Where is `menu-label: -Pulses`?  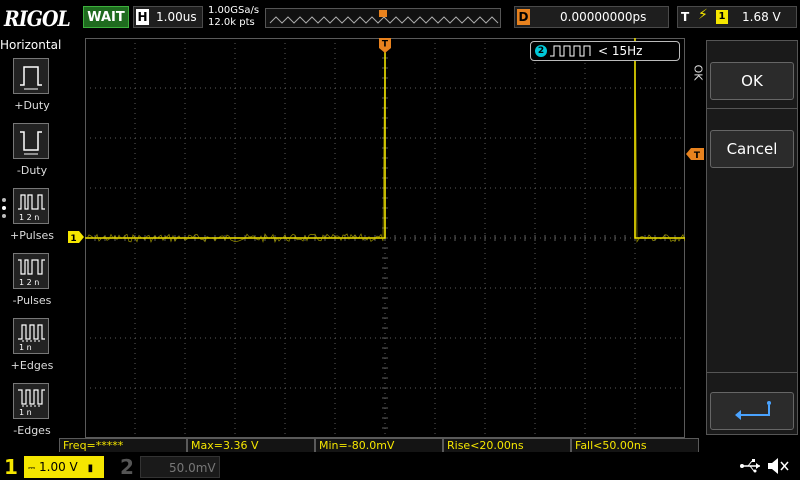 menu-label: -Pulses is located at coordinates (32, 300).